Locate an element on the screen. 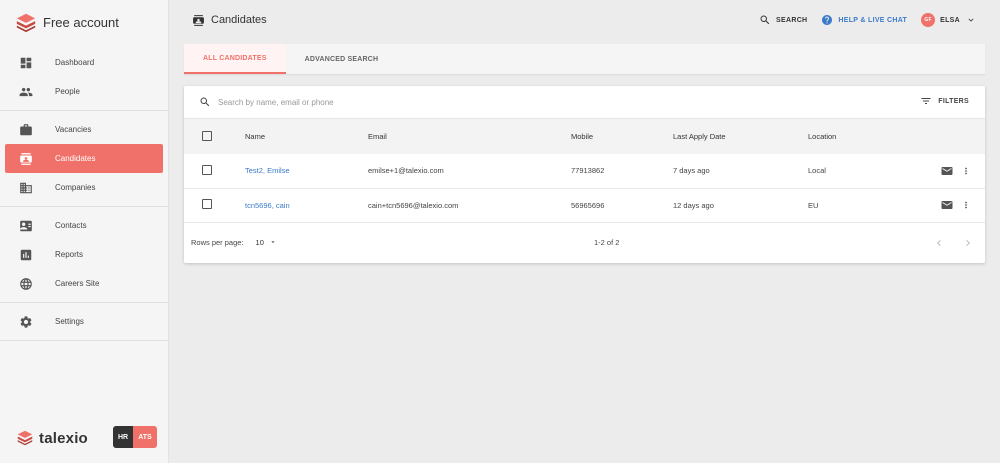  sidebar-item-label: Careers Site is located at coordinates (77, 283).